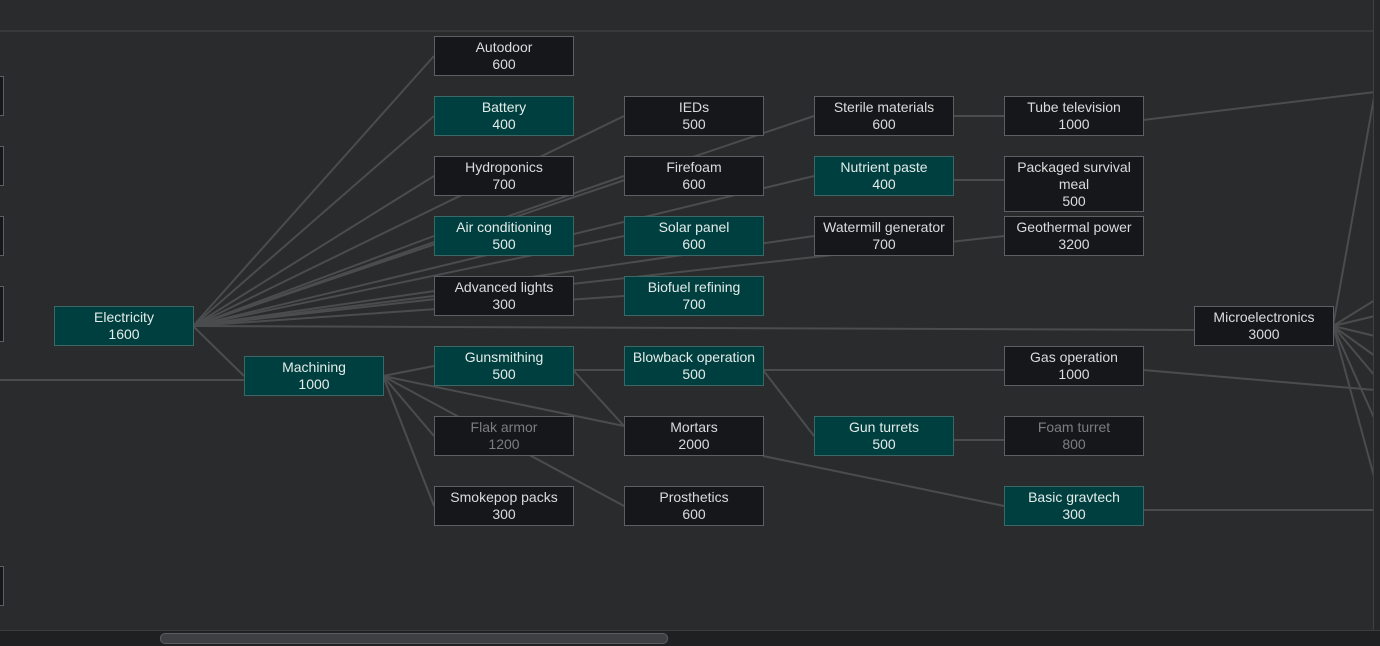 This screenshot has width=1380, height=646. I want to click on research-node-nutrient-paste: Nutrient paste 400, so click(884, 176).